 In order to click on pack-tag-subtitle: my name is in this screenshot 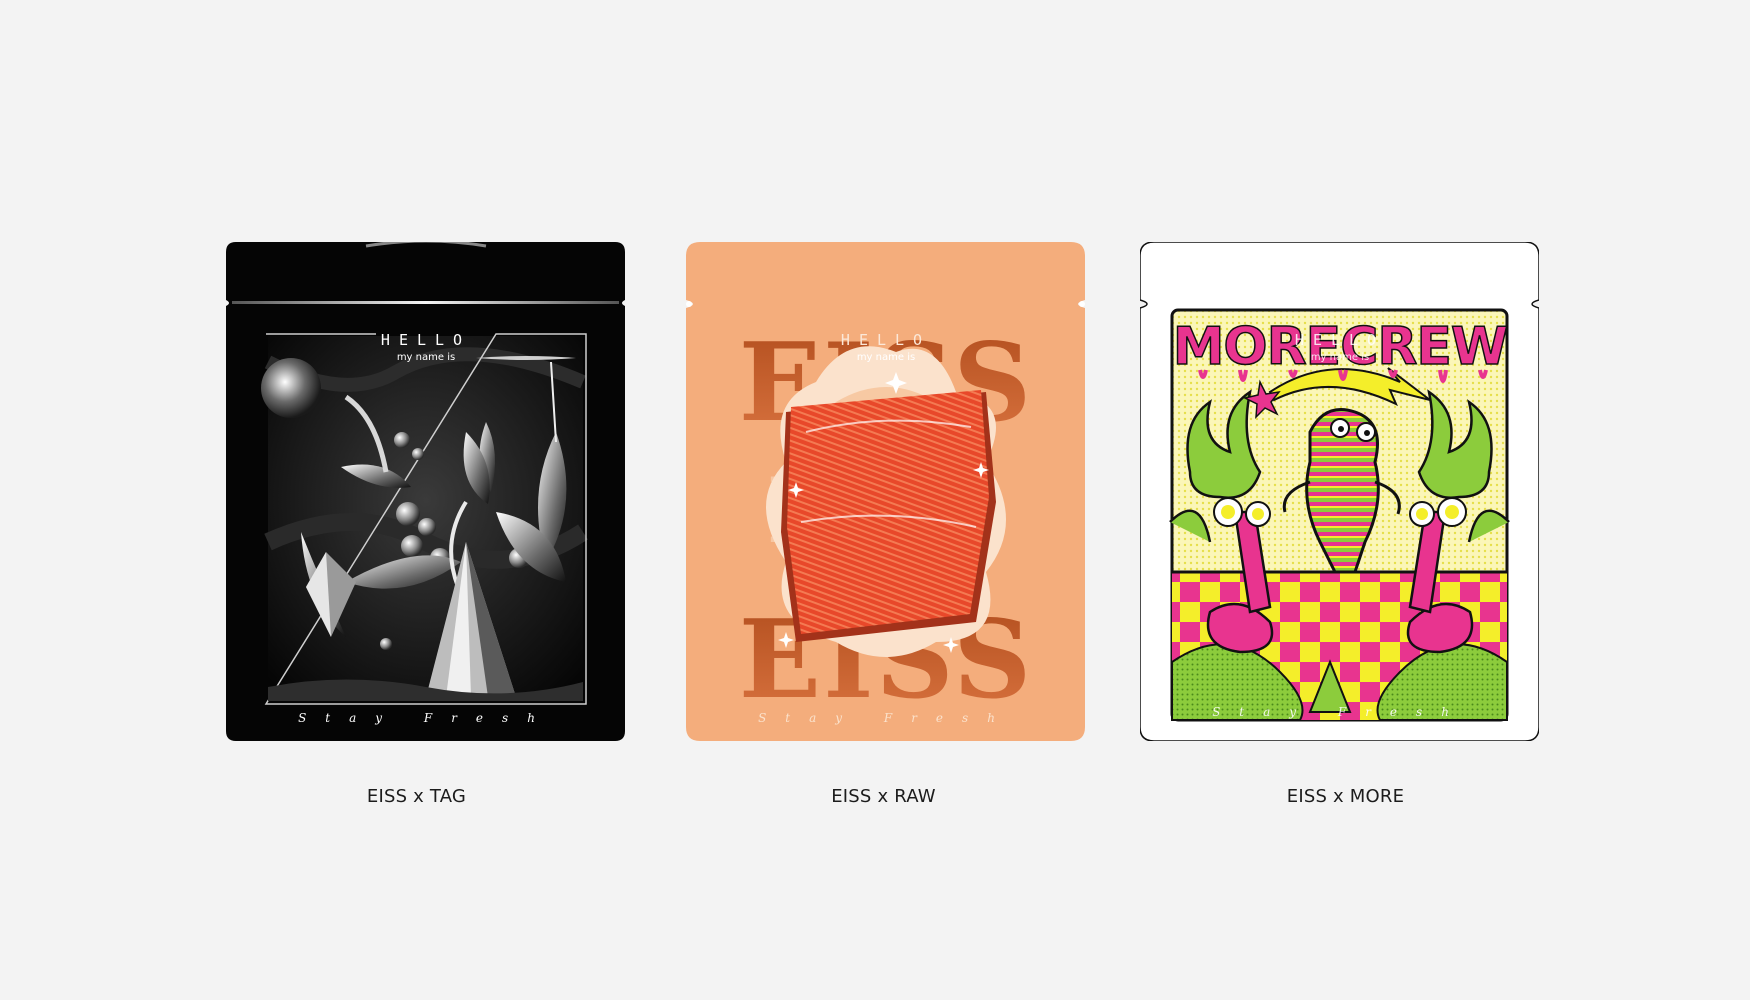, I will do `click(426, 357)`.